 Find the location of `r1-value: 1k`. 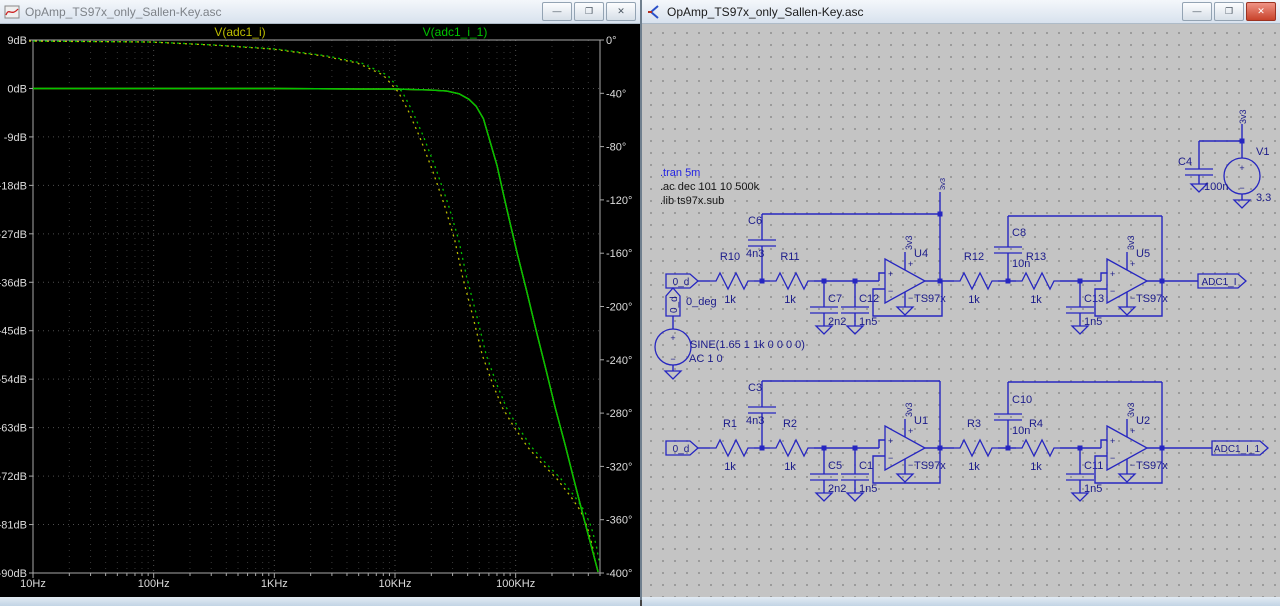

r1-value: 1k is located at coordinates (730, 467).